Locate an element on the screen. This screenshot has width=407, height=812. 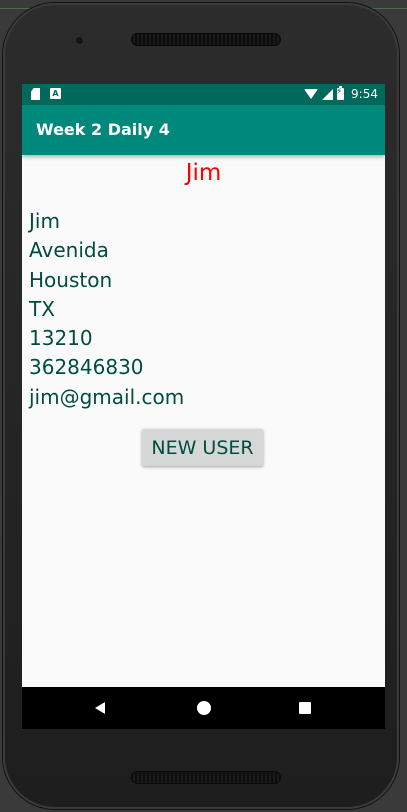
battery-charging-icon is located at coordinates (340, 93).